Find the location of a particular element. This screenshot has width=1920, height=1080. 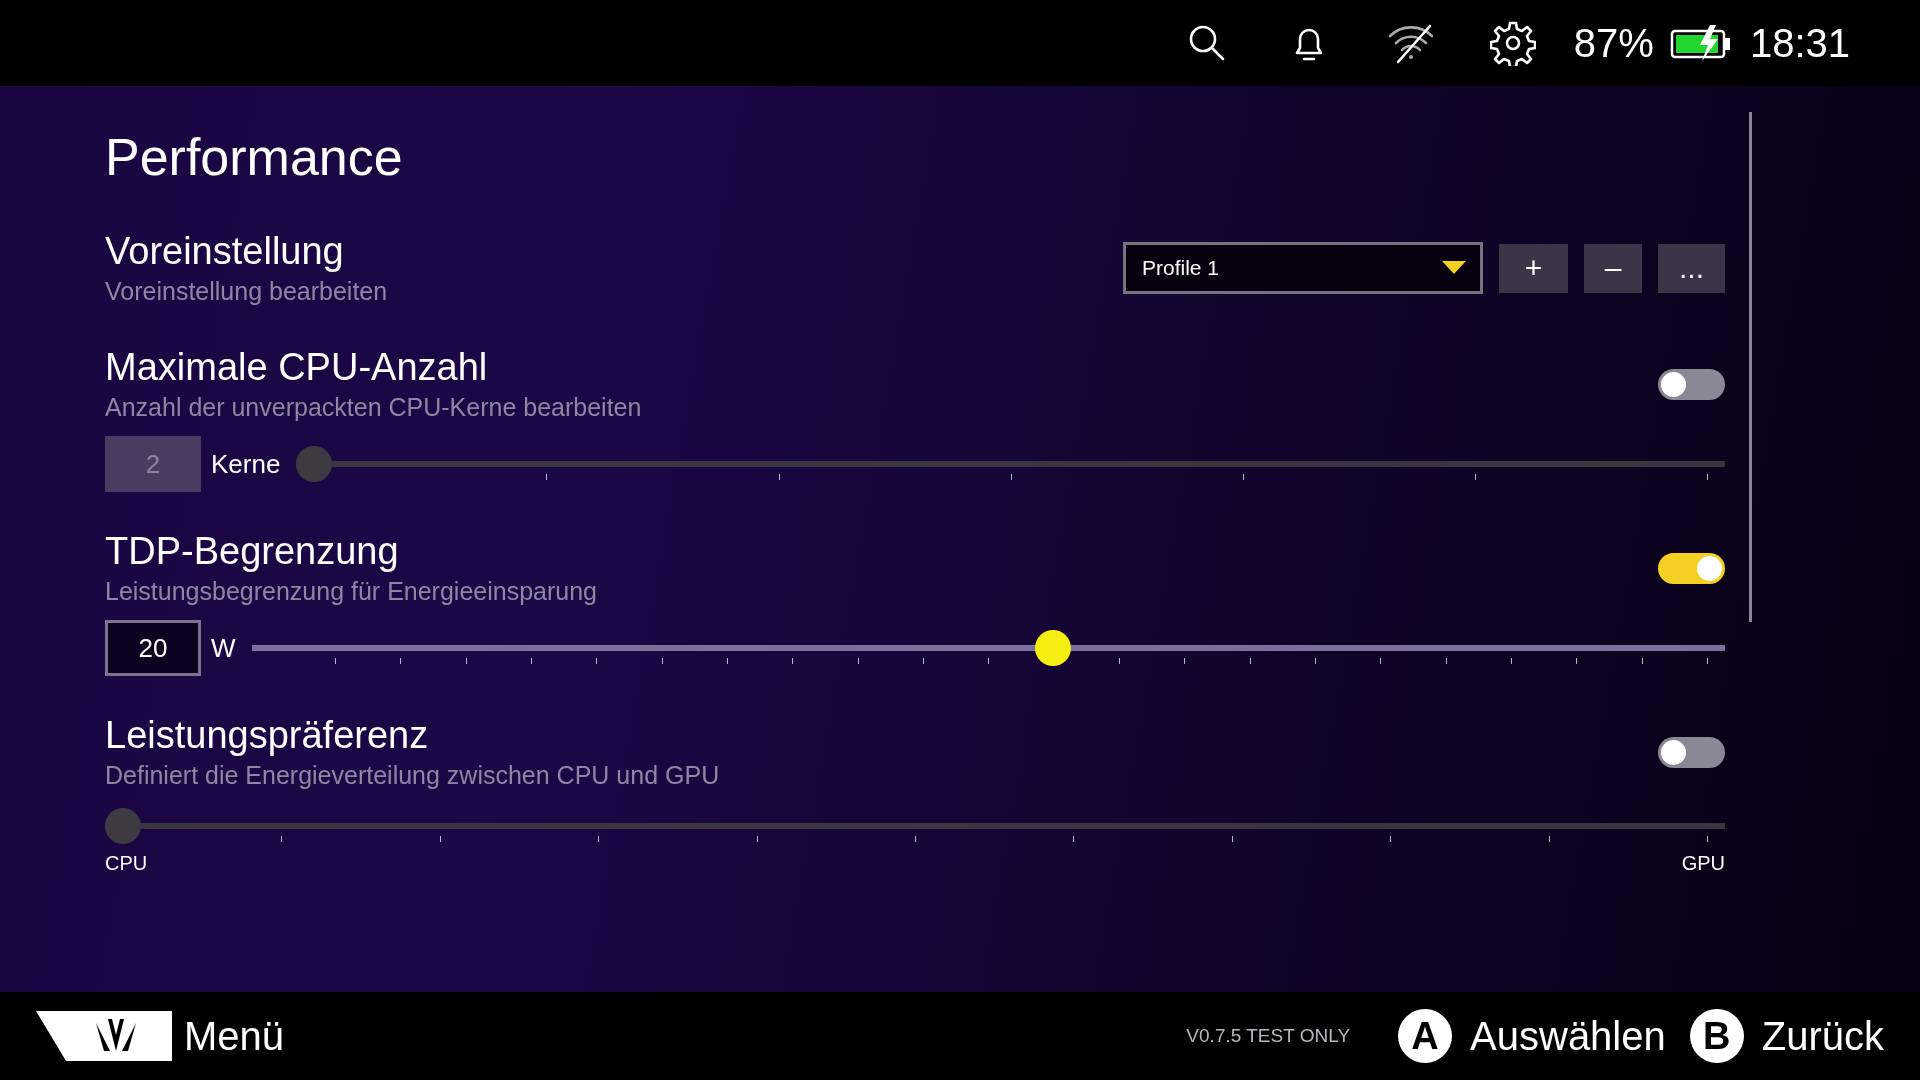

section-subtitle: Definiert die Energieverteilung zwischen CPU und GPU is located at coordinates (412, 776).